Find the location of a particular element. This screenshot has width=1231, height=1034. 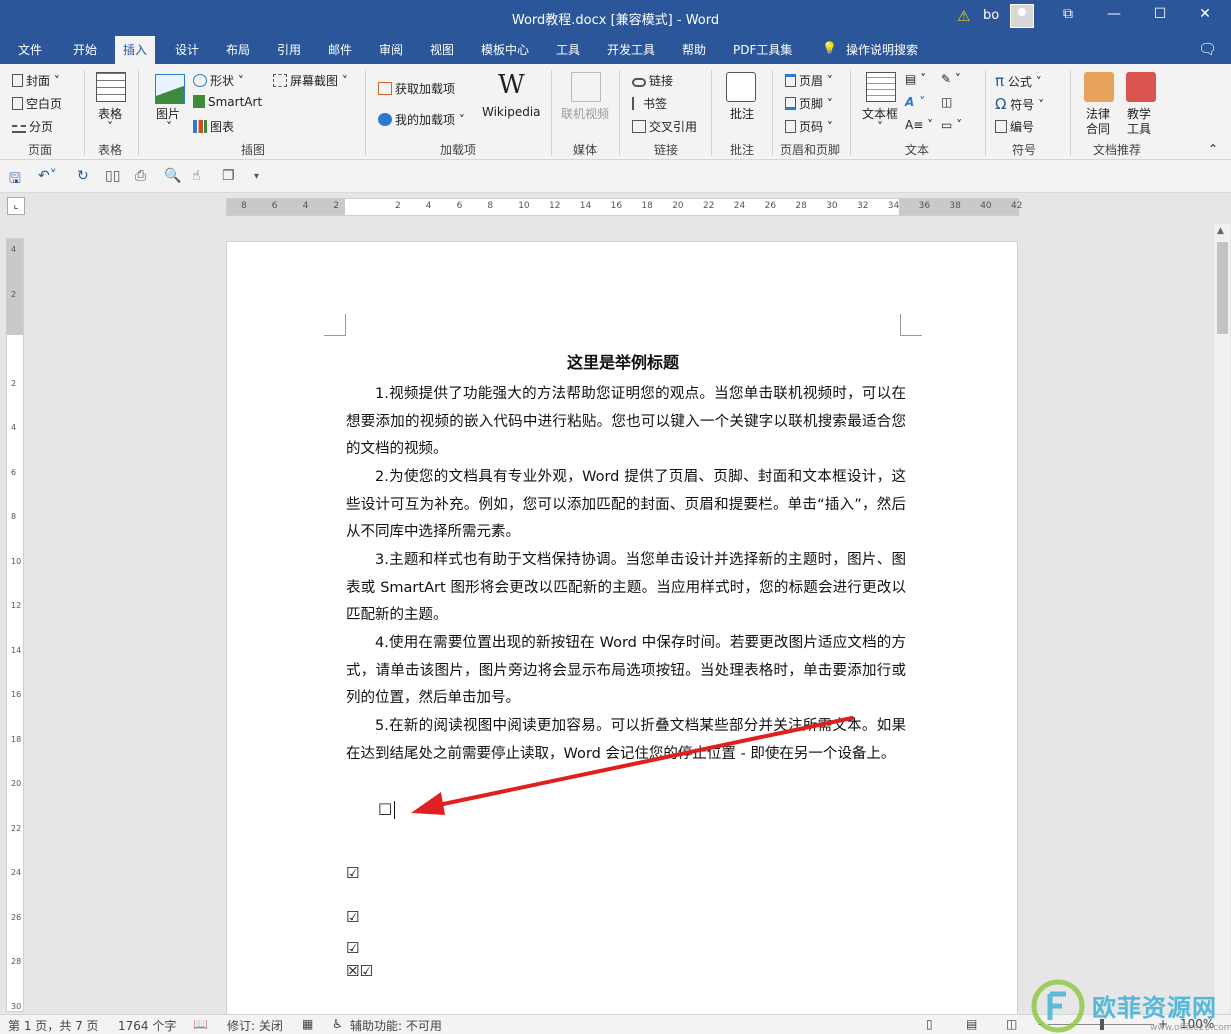

warning-icon: ⚠ is located at coordinates (963, 16).